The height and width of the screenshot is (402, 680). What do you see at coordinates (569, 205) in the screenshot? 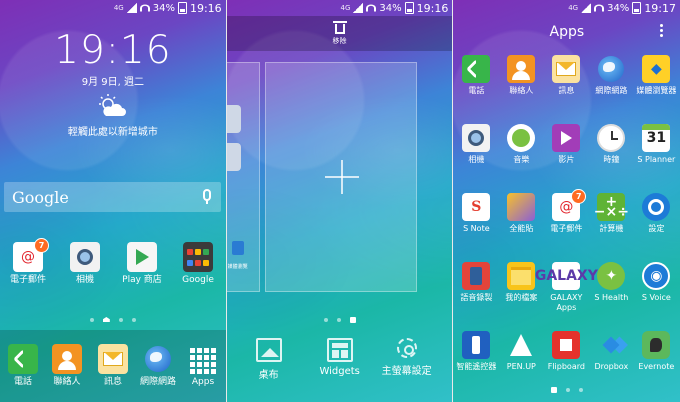
I see `email-icon: @7` at bounding box center [569, 205].